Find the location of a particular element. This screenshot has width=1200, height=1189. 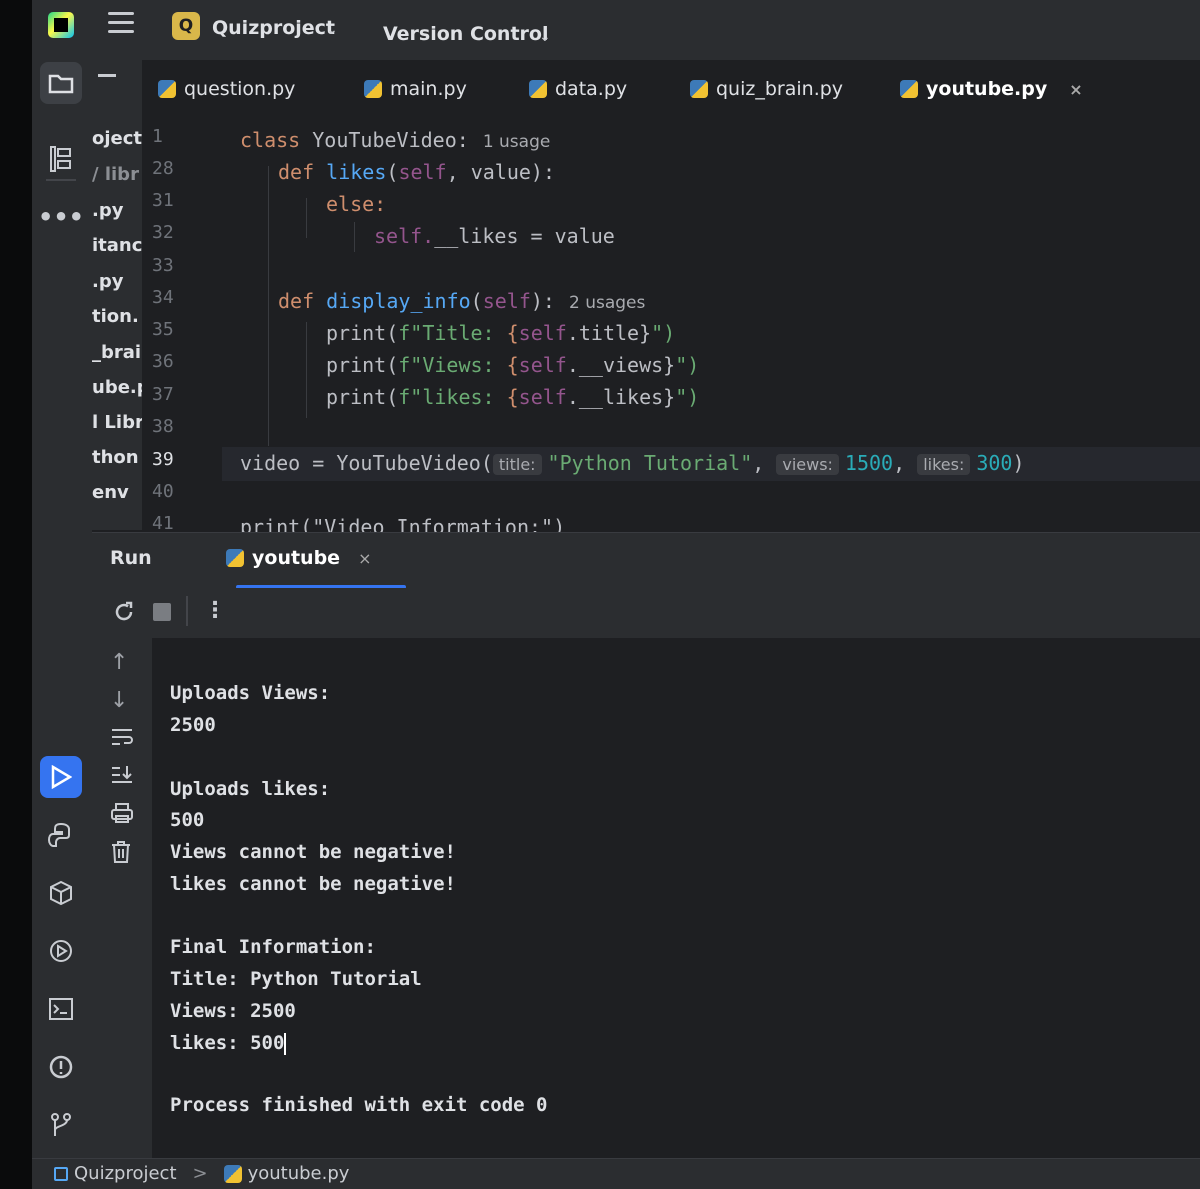

tab-main-py: main.py is located at coordinates (415, 89).